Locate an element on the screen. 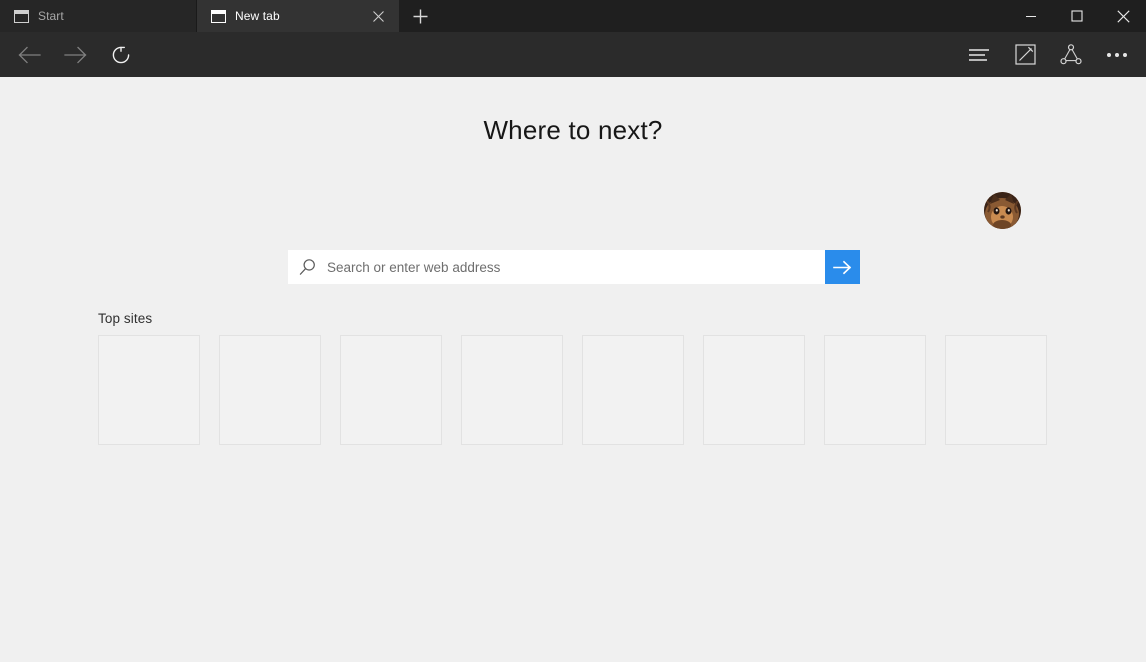  share-button is located at coordinates (1071, 54).